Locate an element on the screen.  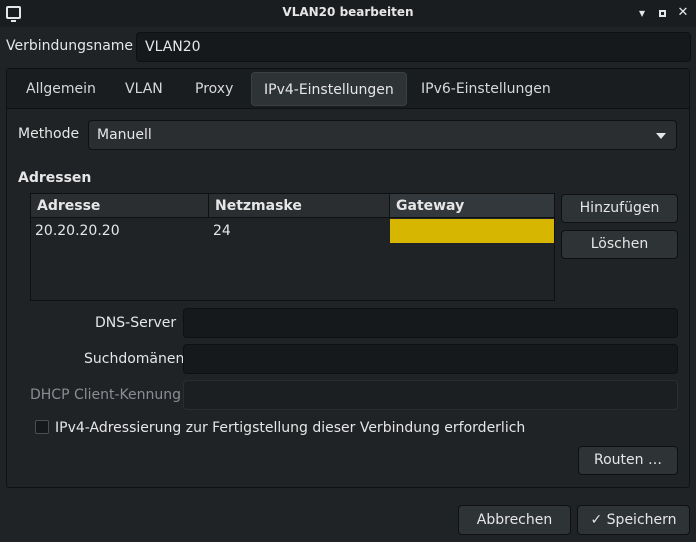
address-cell: 20.20.20.20 is located at coordinates (120, 231).